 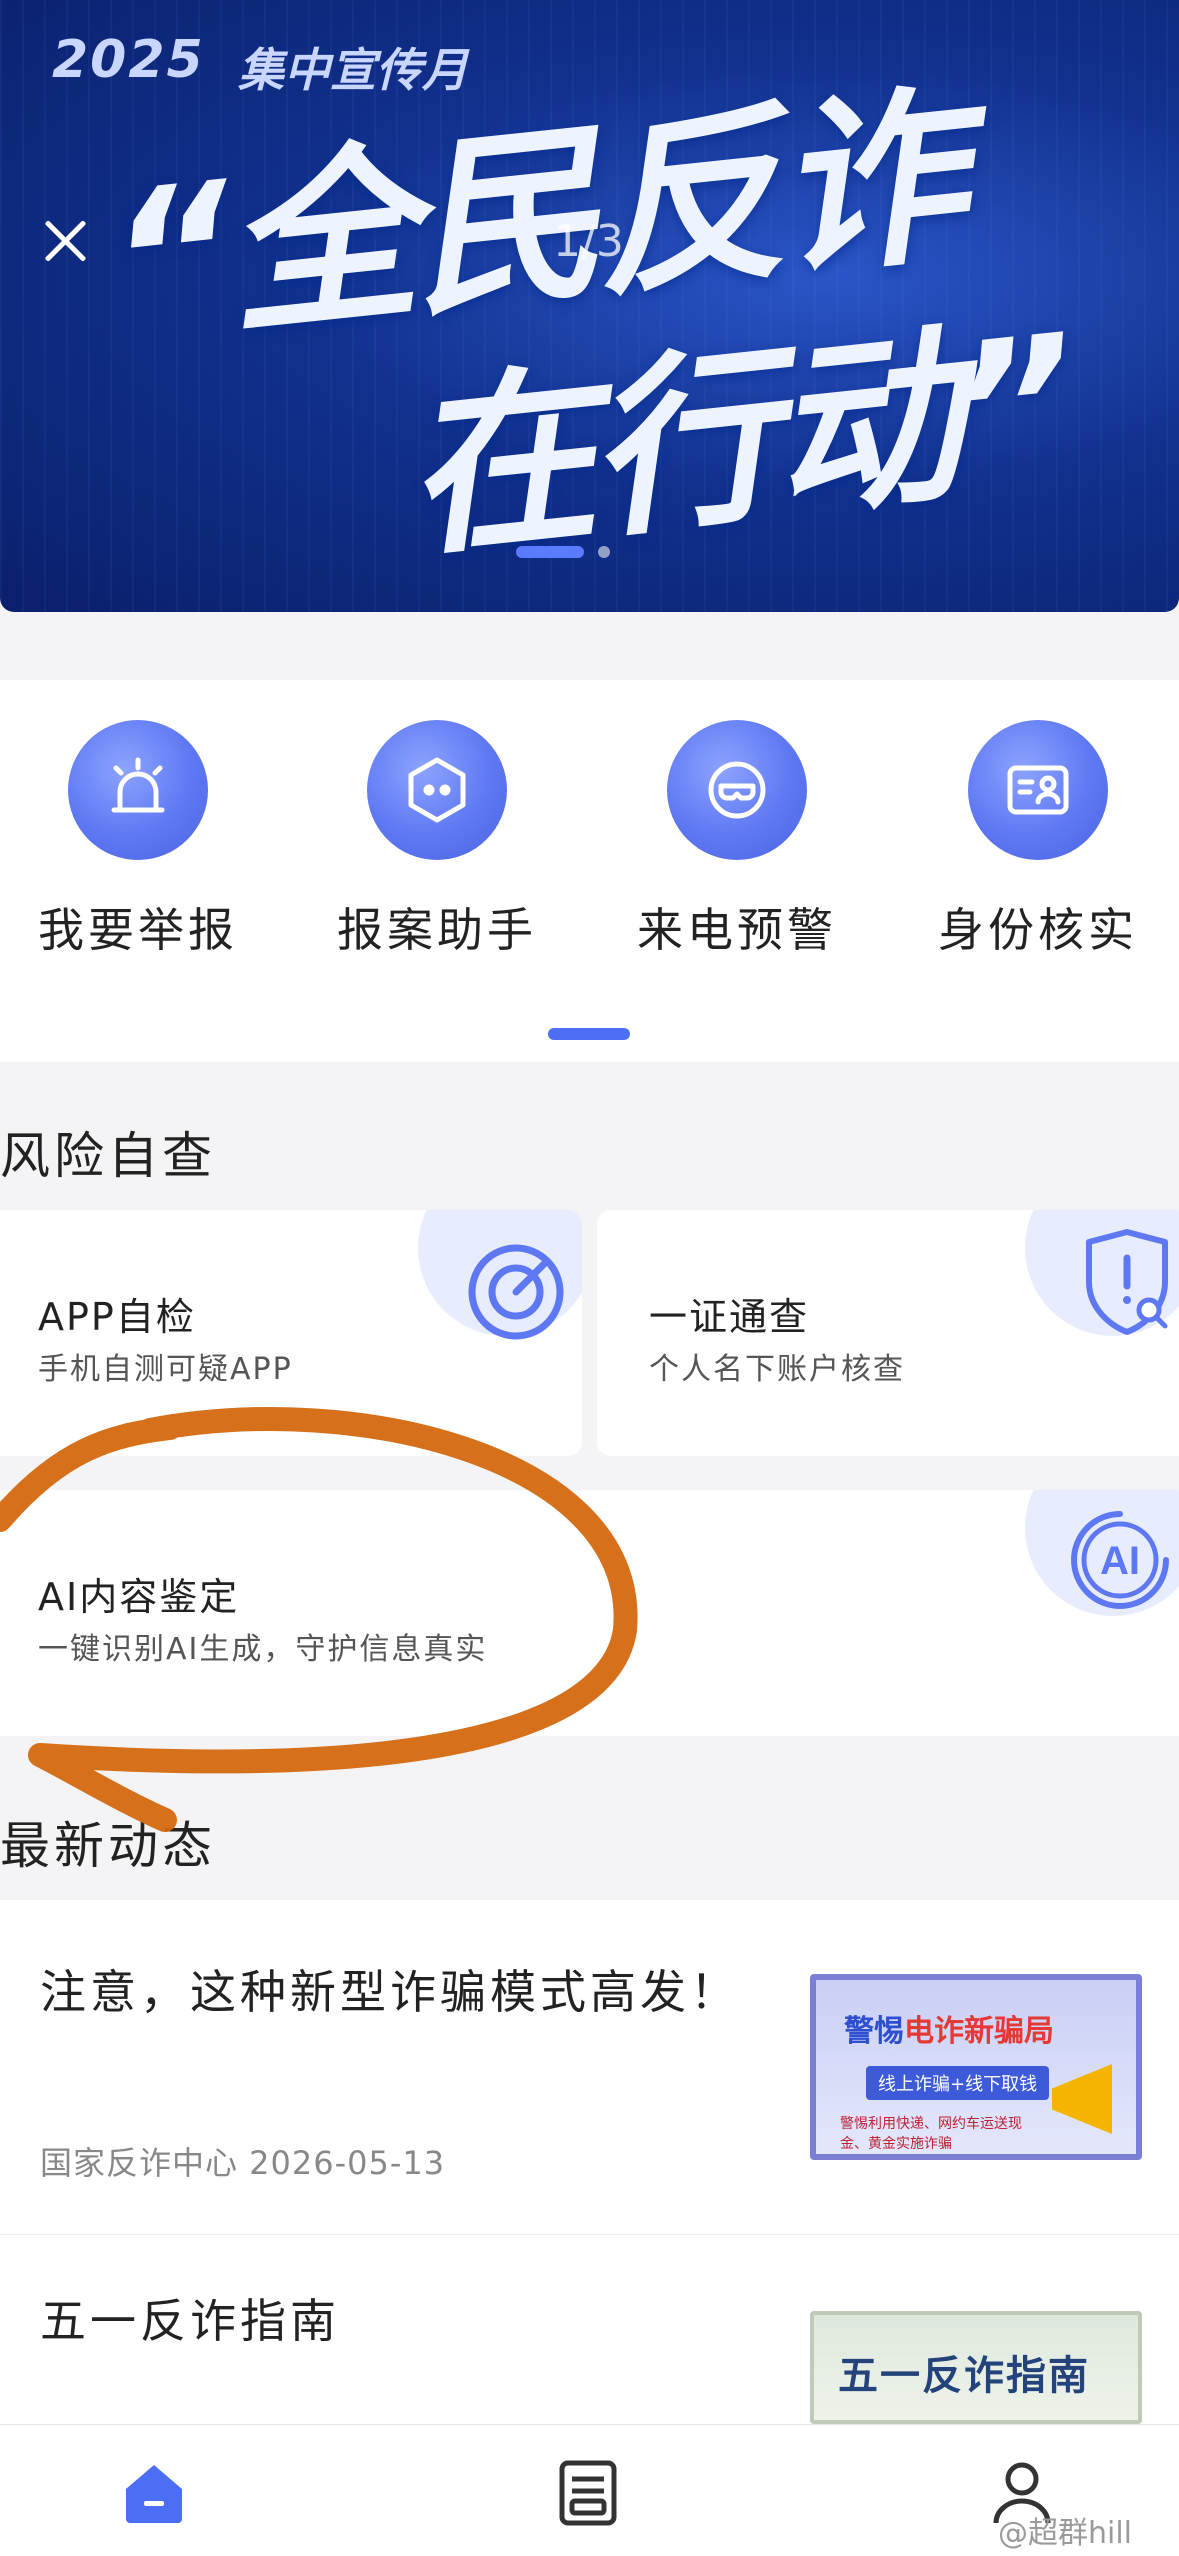 What do you see at coordinates (888, 1333) in the screenshot?
I see `risk-card-id-check: 一证通查 个人名下账户核查` at bounding box center [888, 1333].